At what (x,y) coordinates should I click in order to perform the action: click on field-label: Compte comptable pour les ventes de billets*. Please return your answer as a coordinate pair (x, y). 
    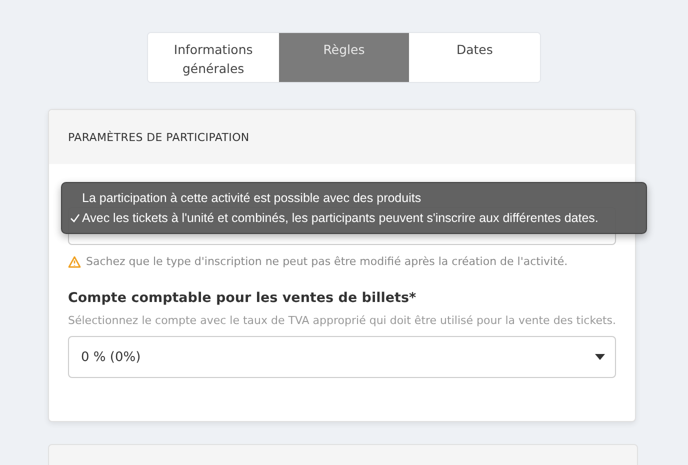
    Looking at the image, I should click on (243, 298).